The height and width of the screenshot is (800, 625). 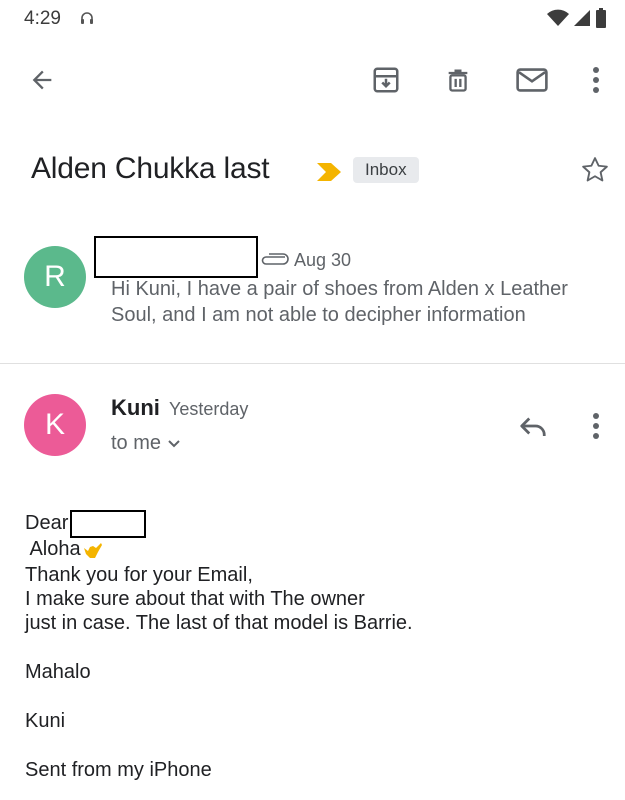 I want to click on body-greeting: Dear, so click(x=47, y=523).